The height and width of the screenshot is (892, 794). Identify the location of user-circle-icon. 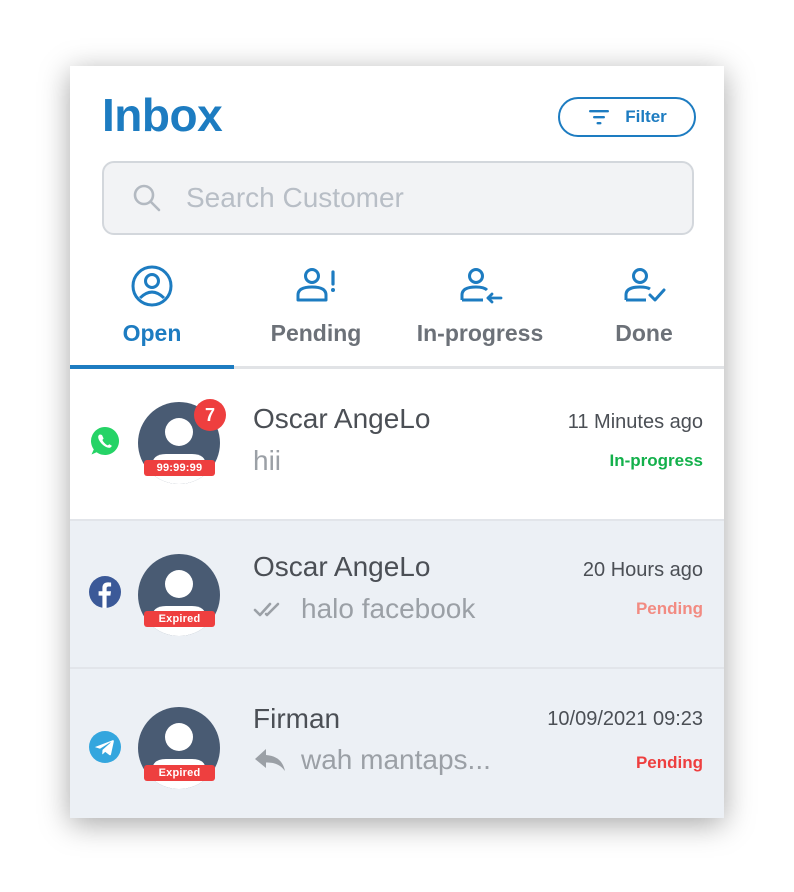
(152, 286).